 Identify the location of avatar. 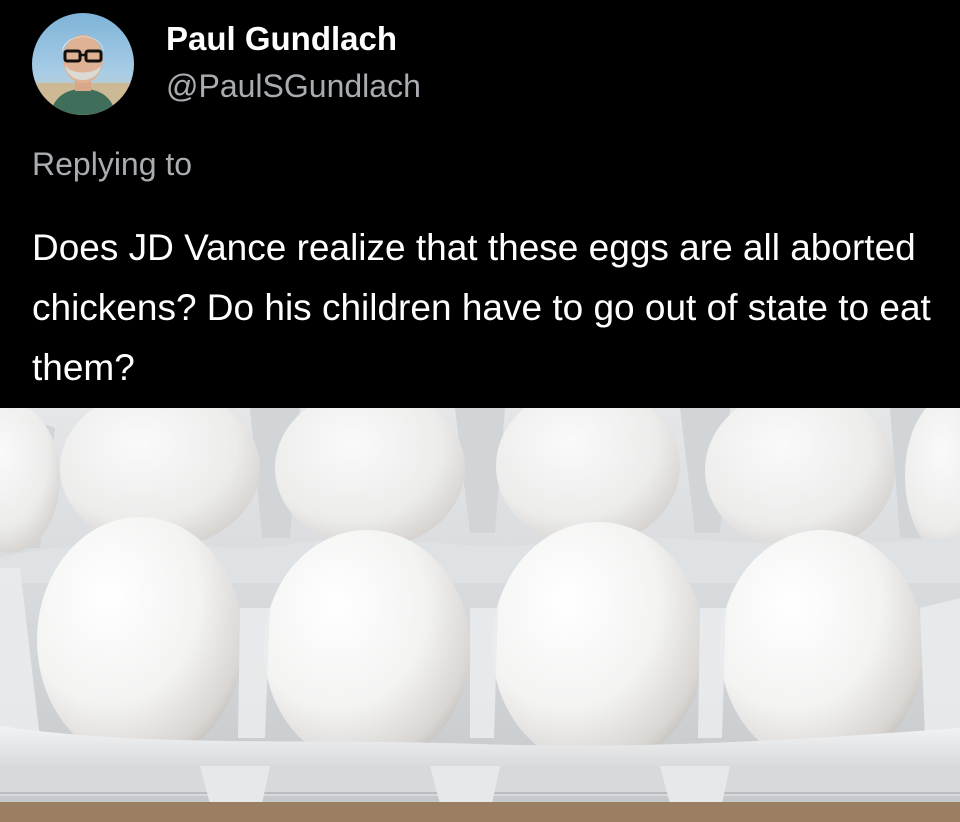
(83, 64).